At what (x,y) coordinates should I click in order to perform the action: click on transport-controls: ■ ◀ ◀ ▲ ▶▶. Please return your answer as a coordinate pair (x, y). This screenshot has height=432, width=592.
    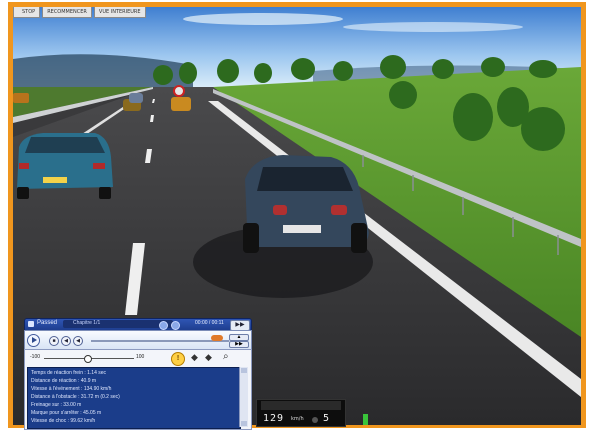
    Looking at the image, I should click on (138, 340).